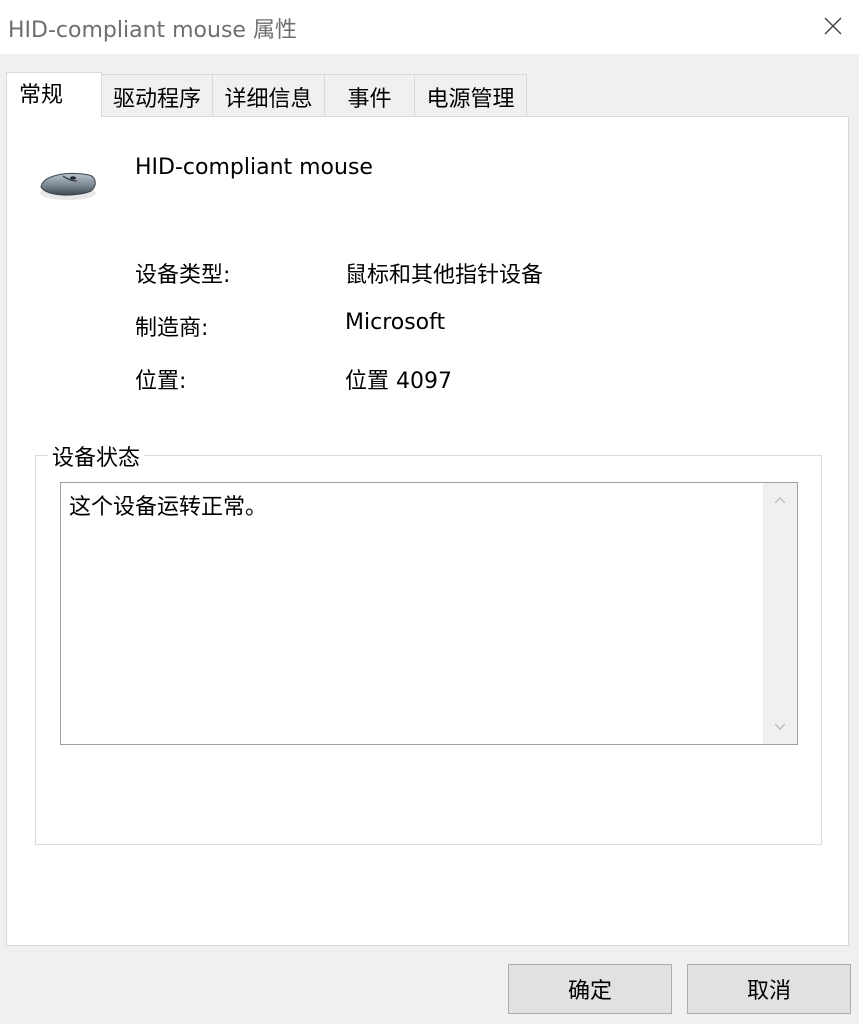  I want to click on tab-driver: 驱动程序, so click(157, 95).